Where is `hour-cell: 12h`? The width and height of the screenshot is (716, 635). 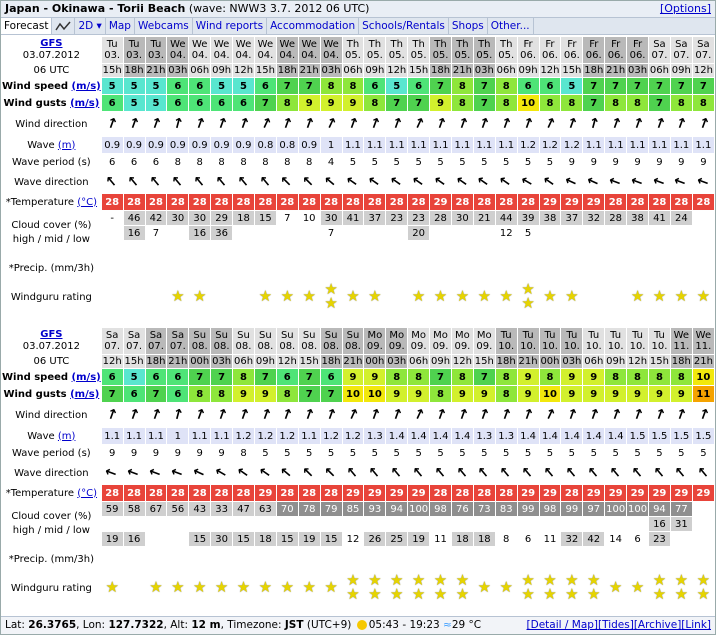 hour-cell: 12h is located at coordinates (703, 70).